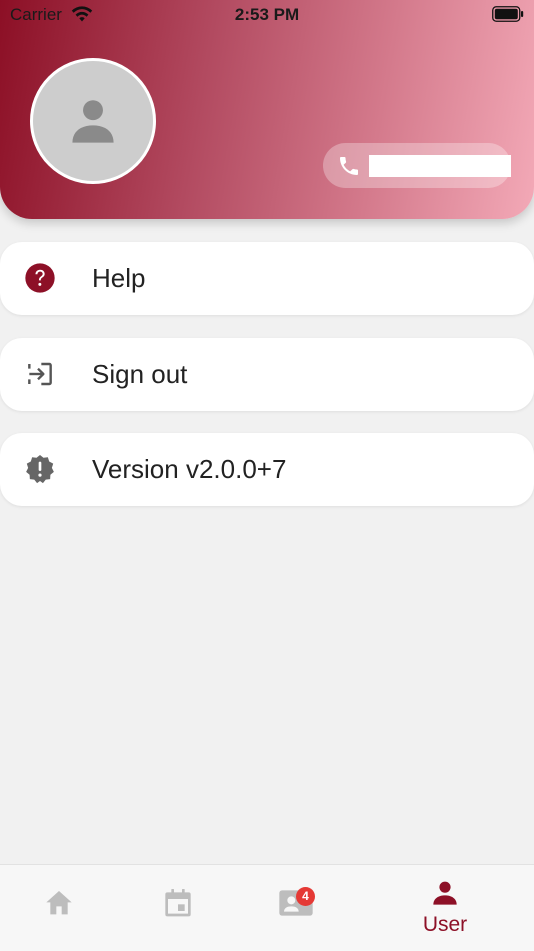  I want to click on status-bar: Carrier 2:53 PM, so click(267, 15).